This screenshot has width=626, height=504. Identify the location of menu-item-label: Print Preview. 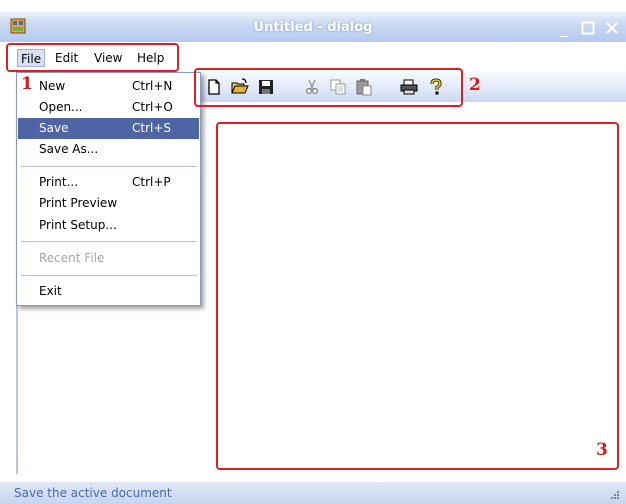
(78, 203).